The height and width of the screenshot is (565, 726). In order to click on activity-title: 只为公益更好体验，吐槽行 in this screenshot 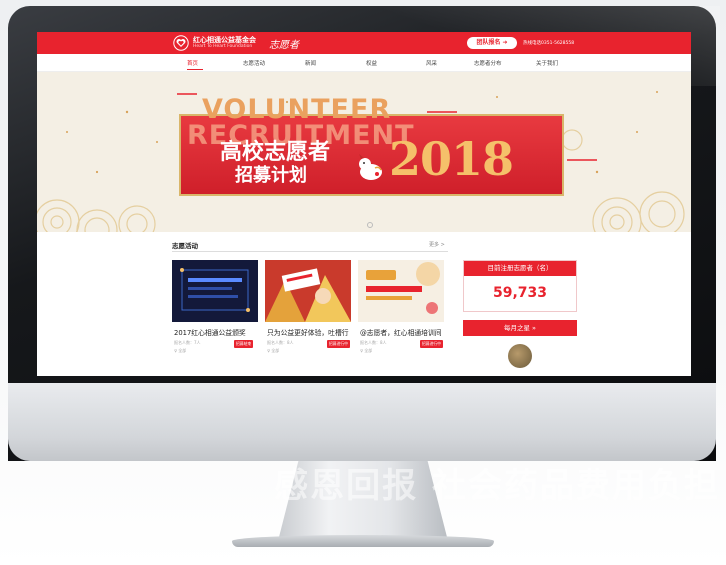, I will do `click(308, 333)`.